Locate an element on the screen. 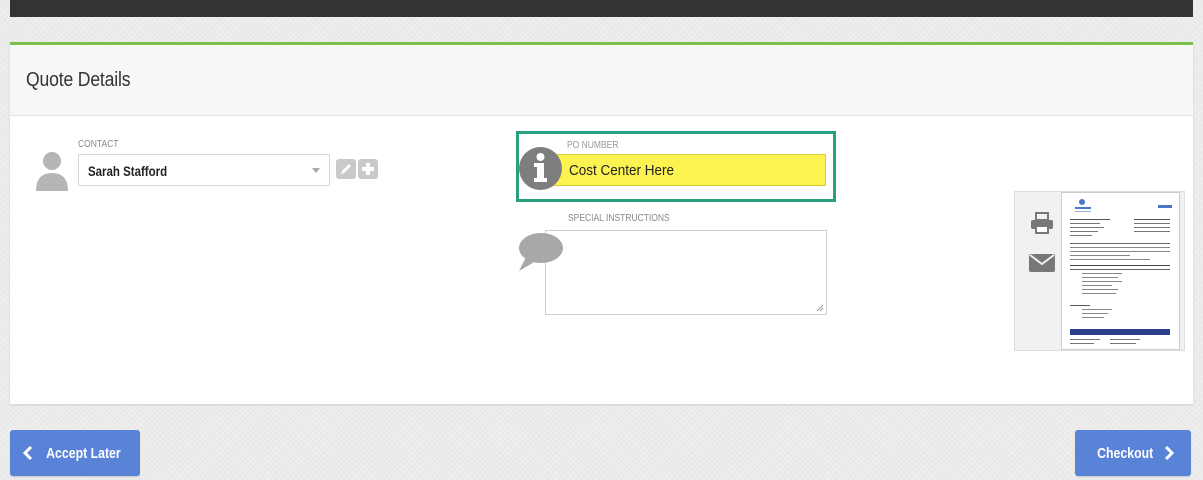 This screenshot has width=1203, height=480. panel-header: Quote Details is located at coordinates (601, 80).